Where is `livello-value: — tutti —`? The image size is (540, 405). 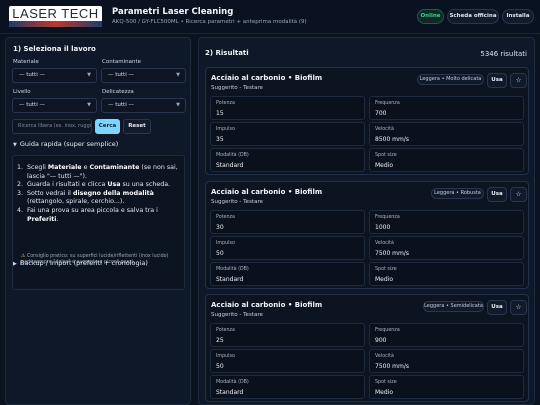 livello-value: — tutti — is located at coordinates (32, 105).